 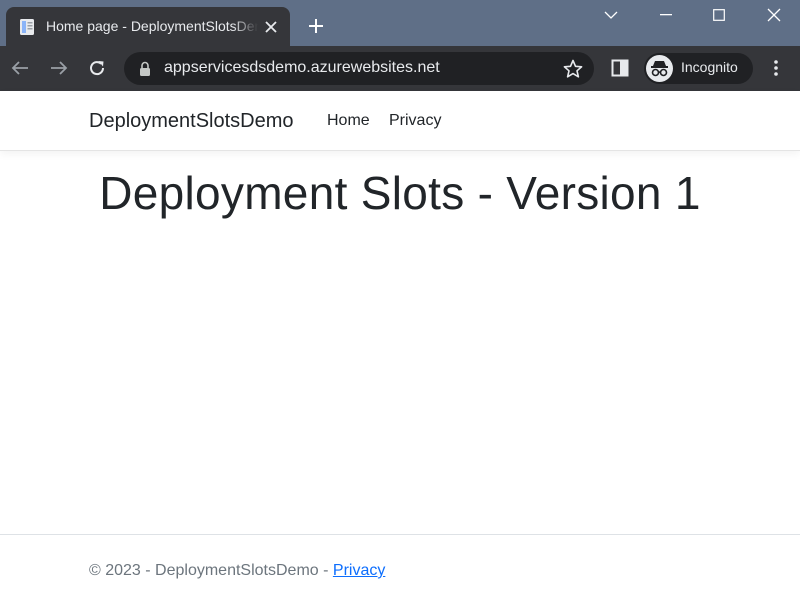 What do you see at coordinates (152, 26) in the screenshot?
I see `tab-title: Home page - DeploymentSlotsDemo` at bounding box center [152, 26].